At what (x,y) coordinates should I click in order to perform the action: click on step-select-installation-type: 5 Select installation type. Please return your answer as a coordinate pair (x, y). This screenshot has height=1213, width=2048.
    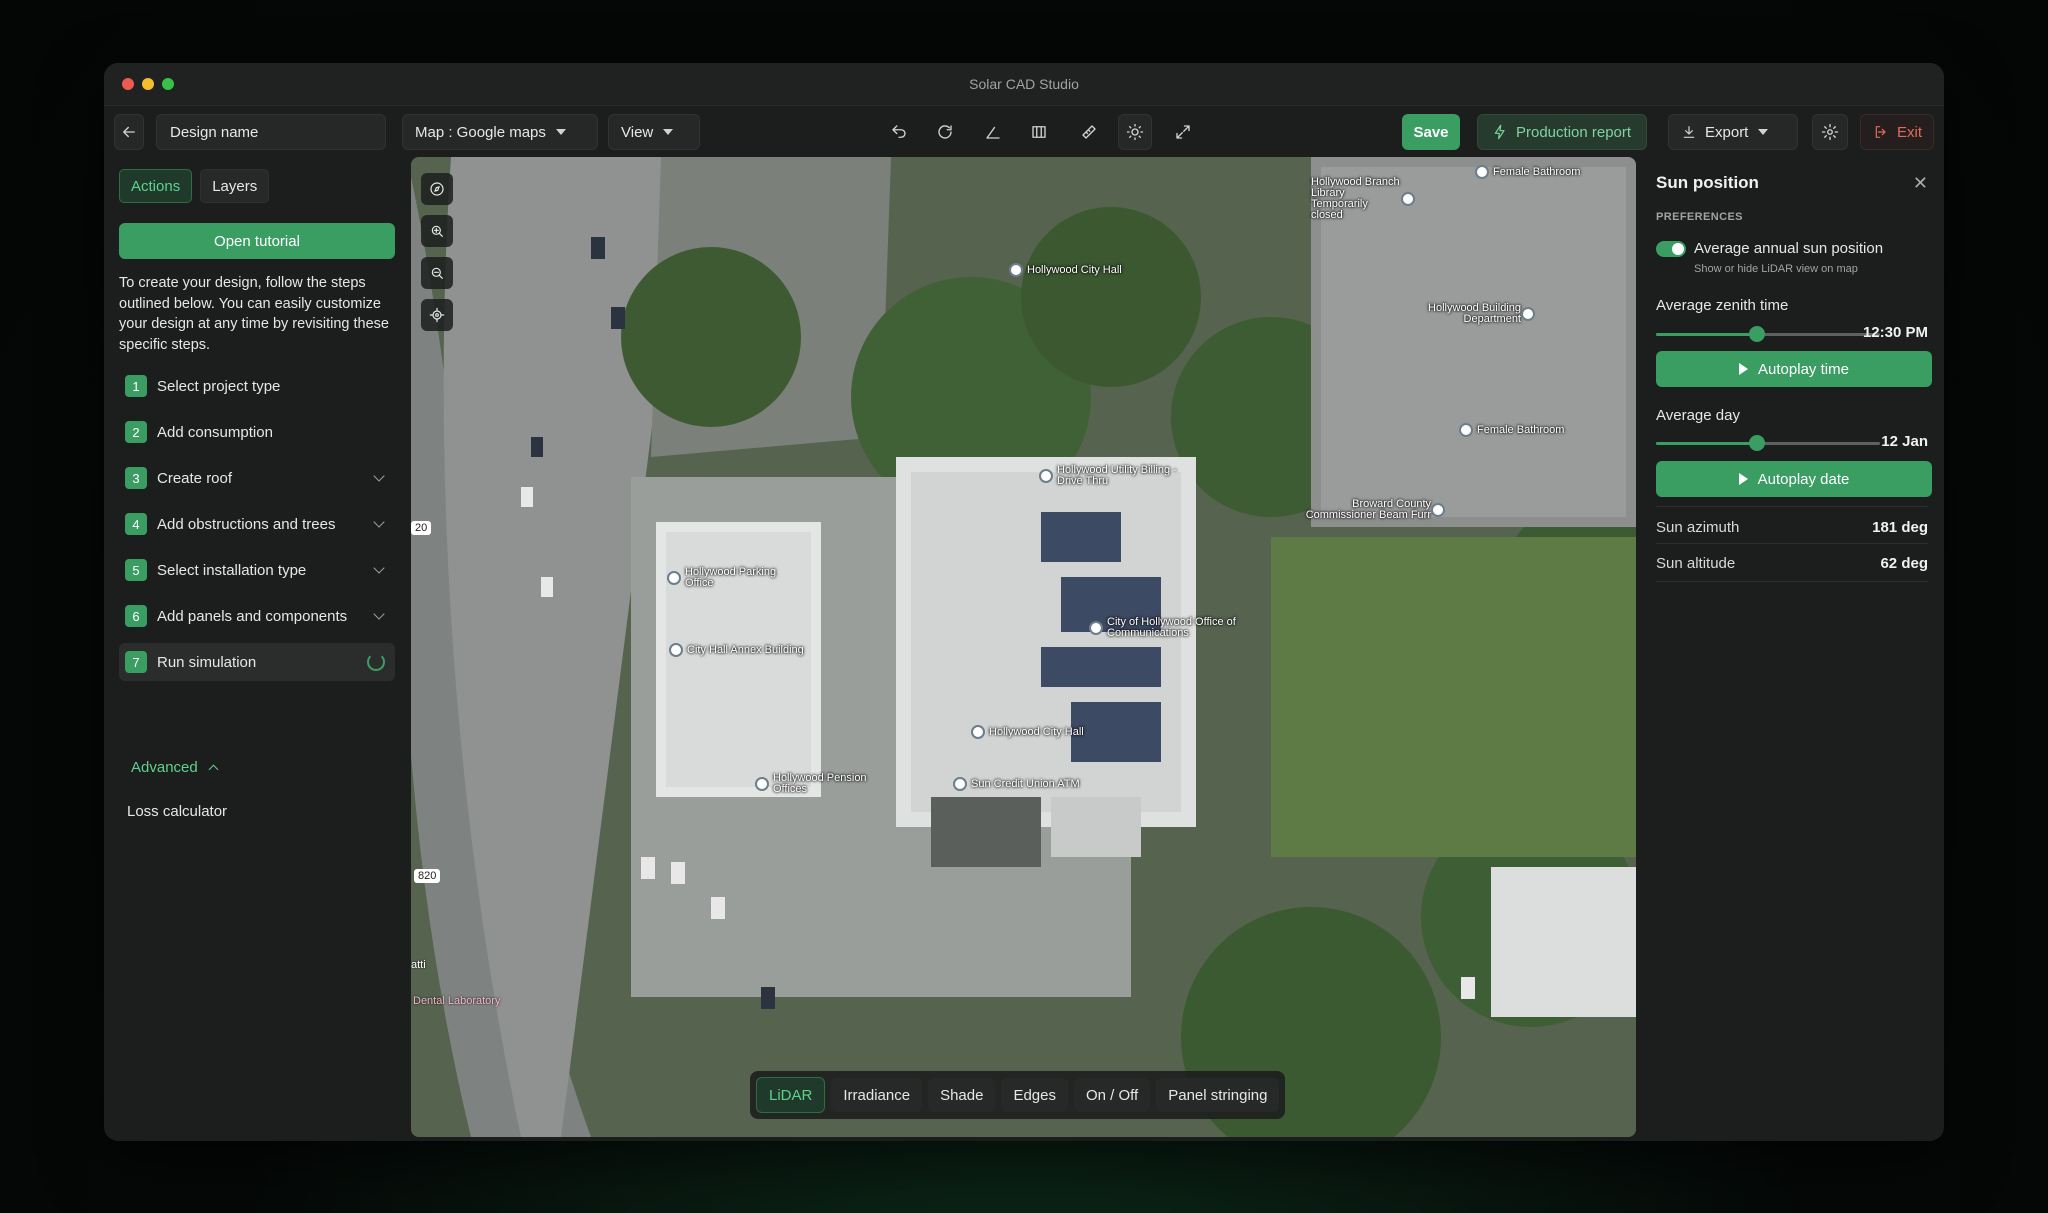
    Looking at the image, I should click on (257, 570).